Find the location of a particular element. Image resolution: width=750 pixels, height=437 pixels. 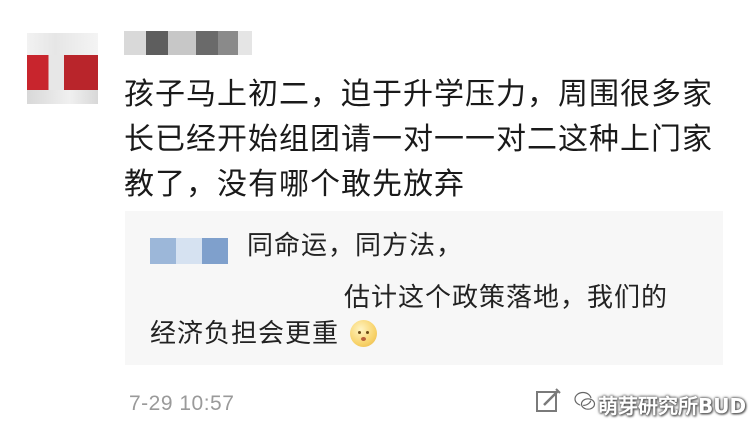

username-blurred is located at coordinates (188, 43).